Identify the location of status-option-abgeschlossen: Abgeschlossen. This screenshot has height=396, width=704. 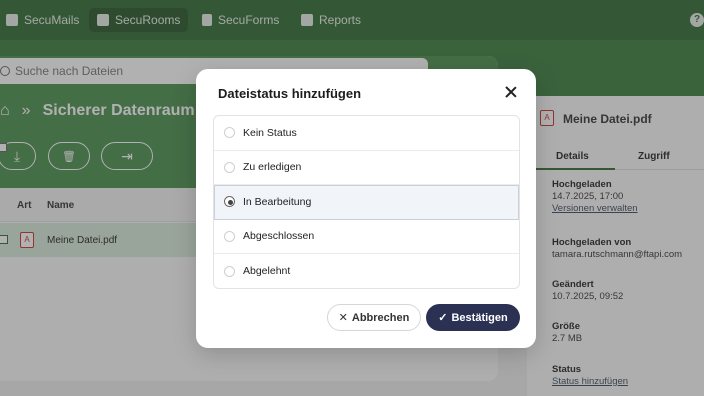
(366, 237).